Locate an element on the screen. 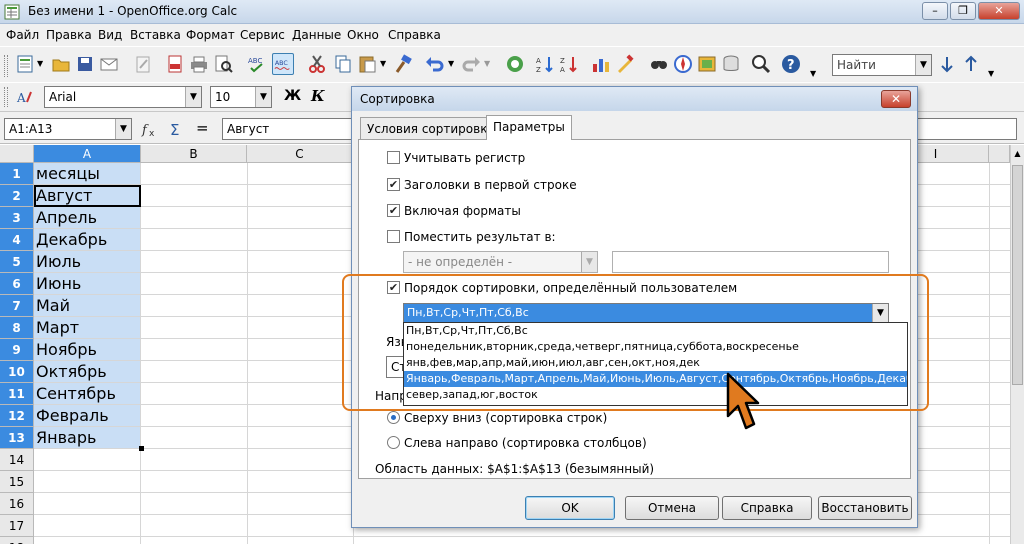 The height and width of the screenshot is (544, 1024). left-to-right-radio is located at coordinates (393, 442).